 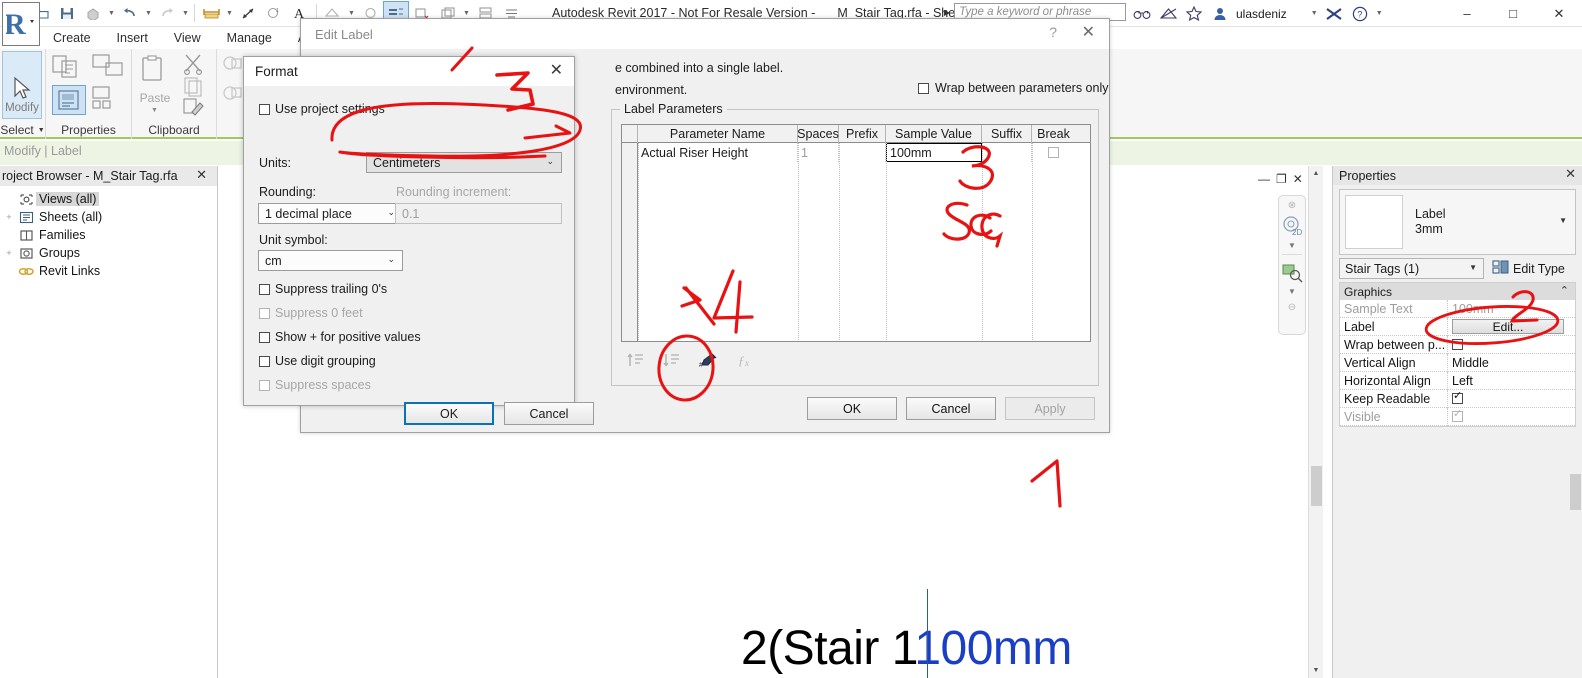 What do you see at coordinates (187, 38) in the screenshot?
I see `tab-view: View` at bounding box center [187, 38].